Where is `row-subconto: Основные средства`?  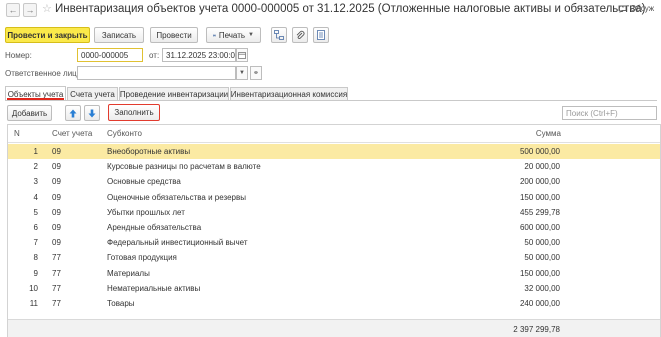 row-subconto: Основные средства is located at coordinates (144, 182).